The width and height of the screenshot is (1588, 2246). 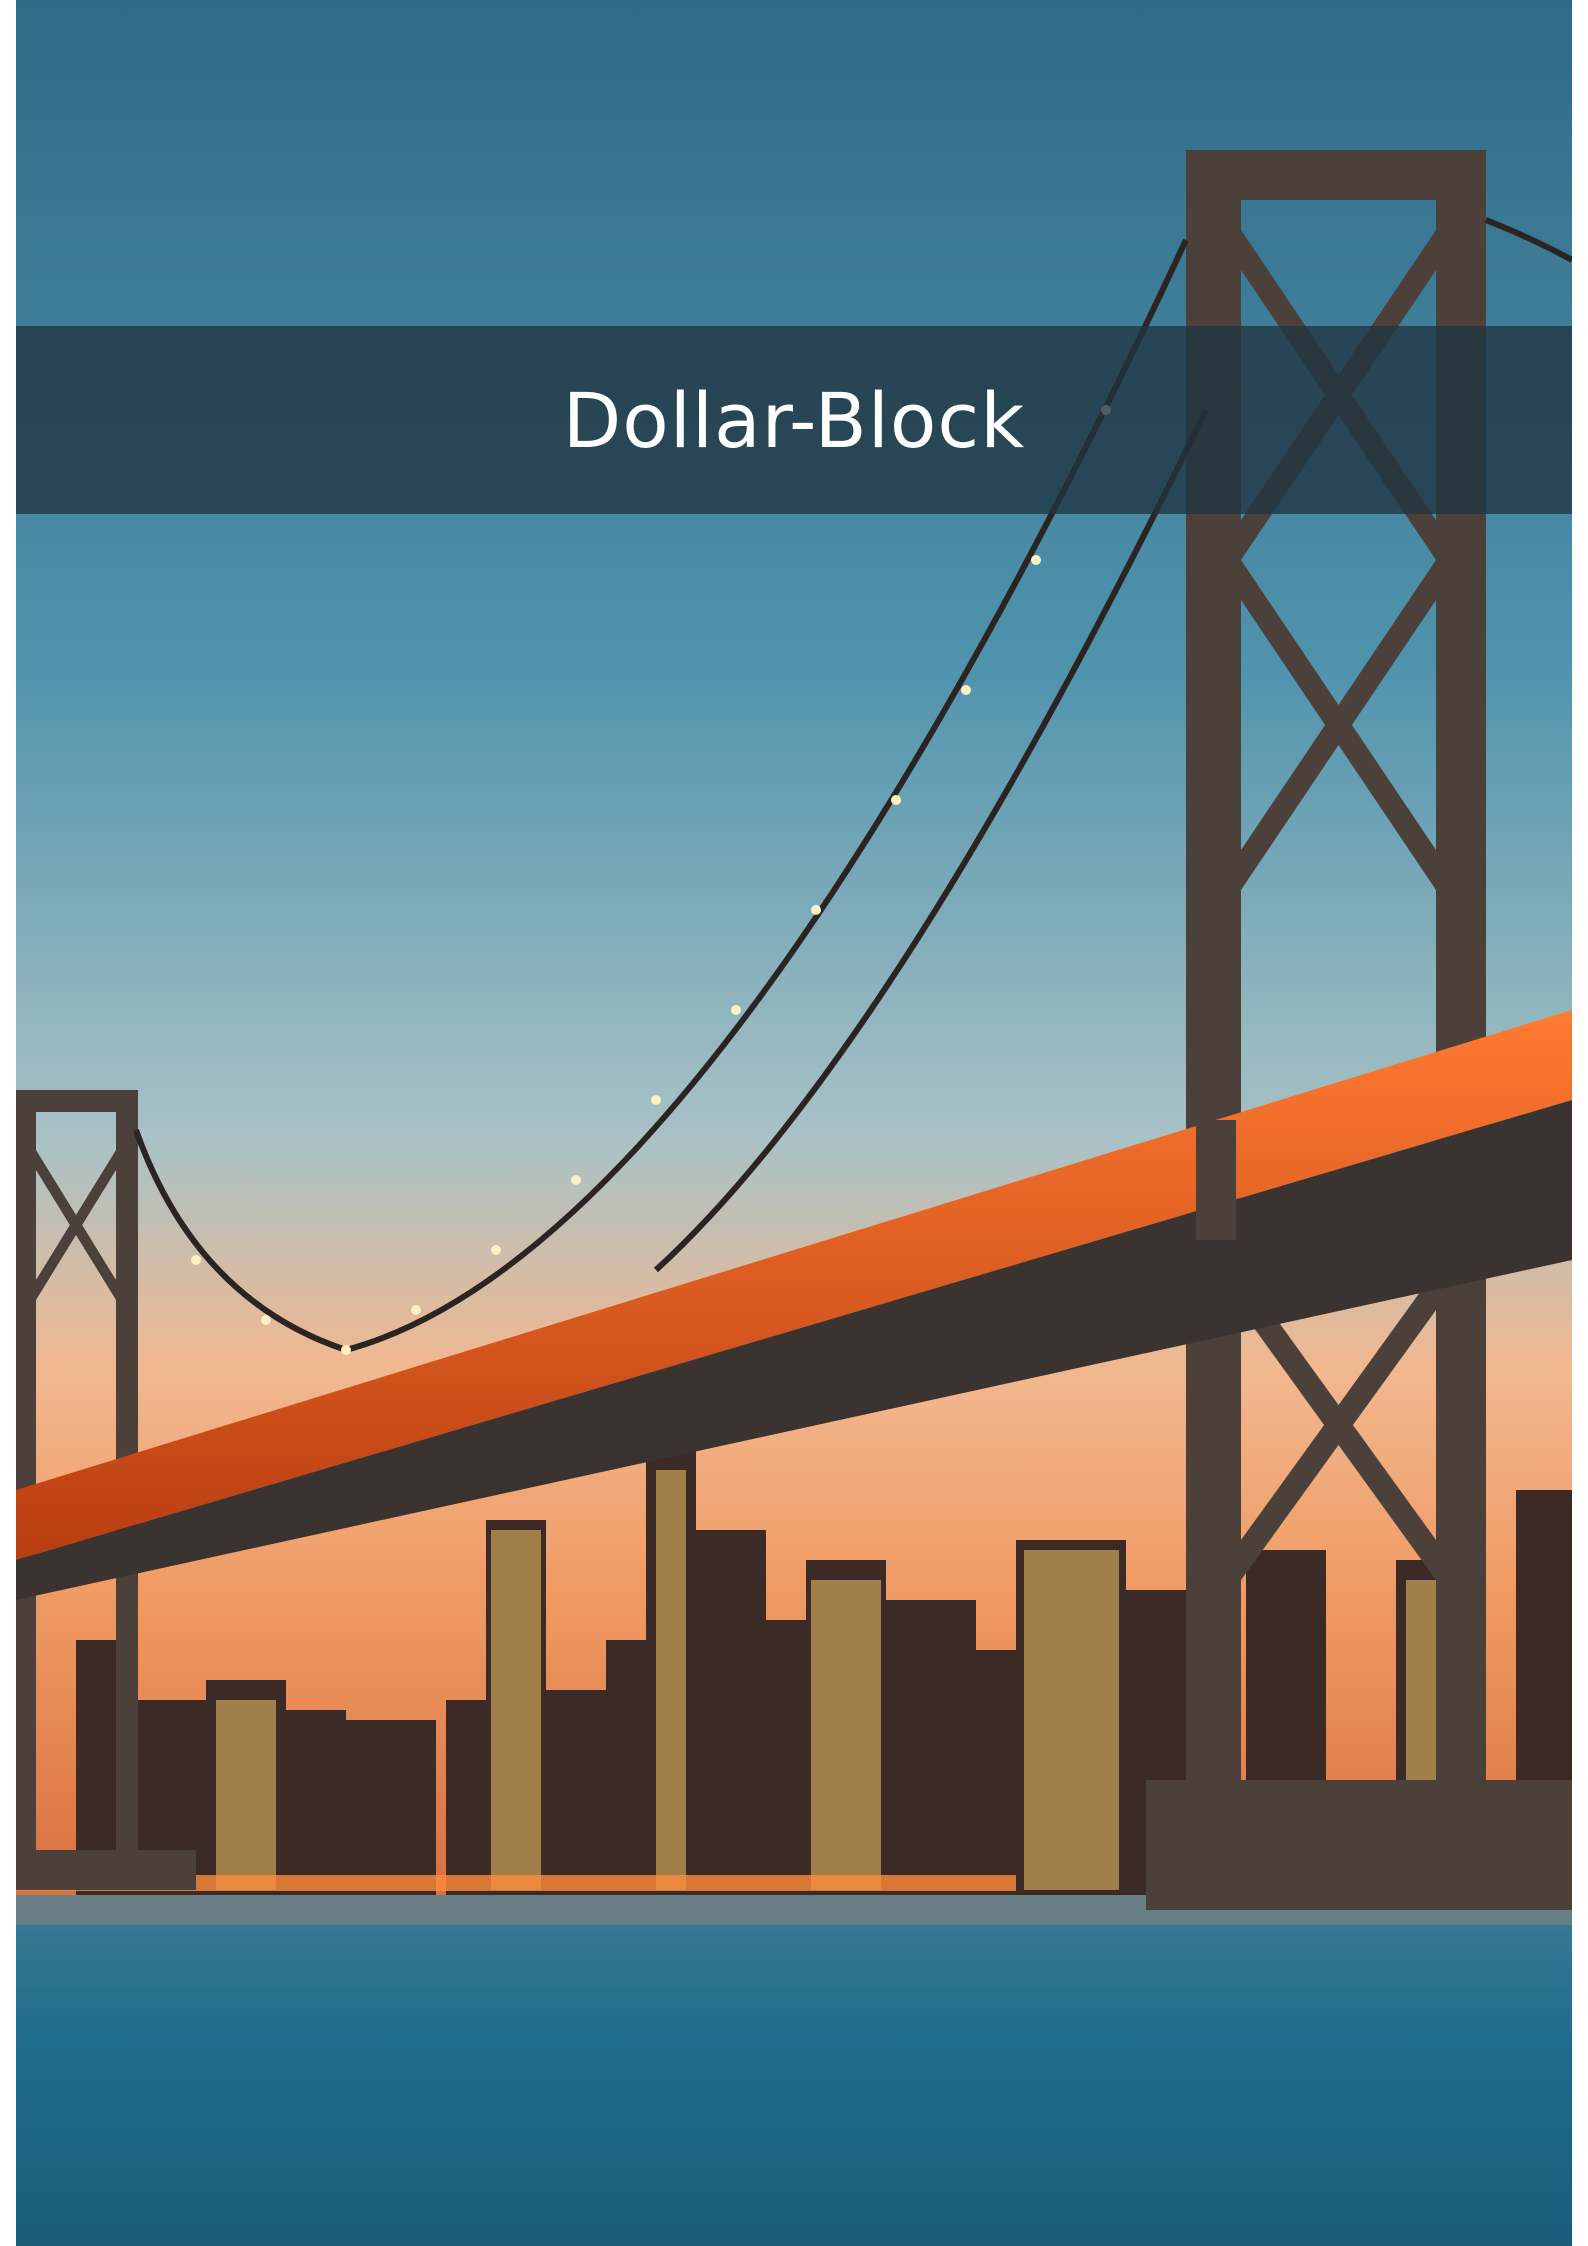 I want to click on document-title: Dollar-Block, so click(x=794, y=420).